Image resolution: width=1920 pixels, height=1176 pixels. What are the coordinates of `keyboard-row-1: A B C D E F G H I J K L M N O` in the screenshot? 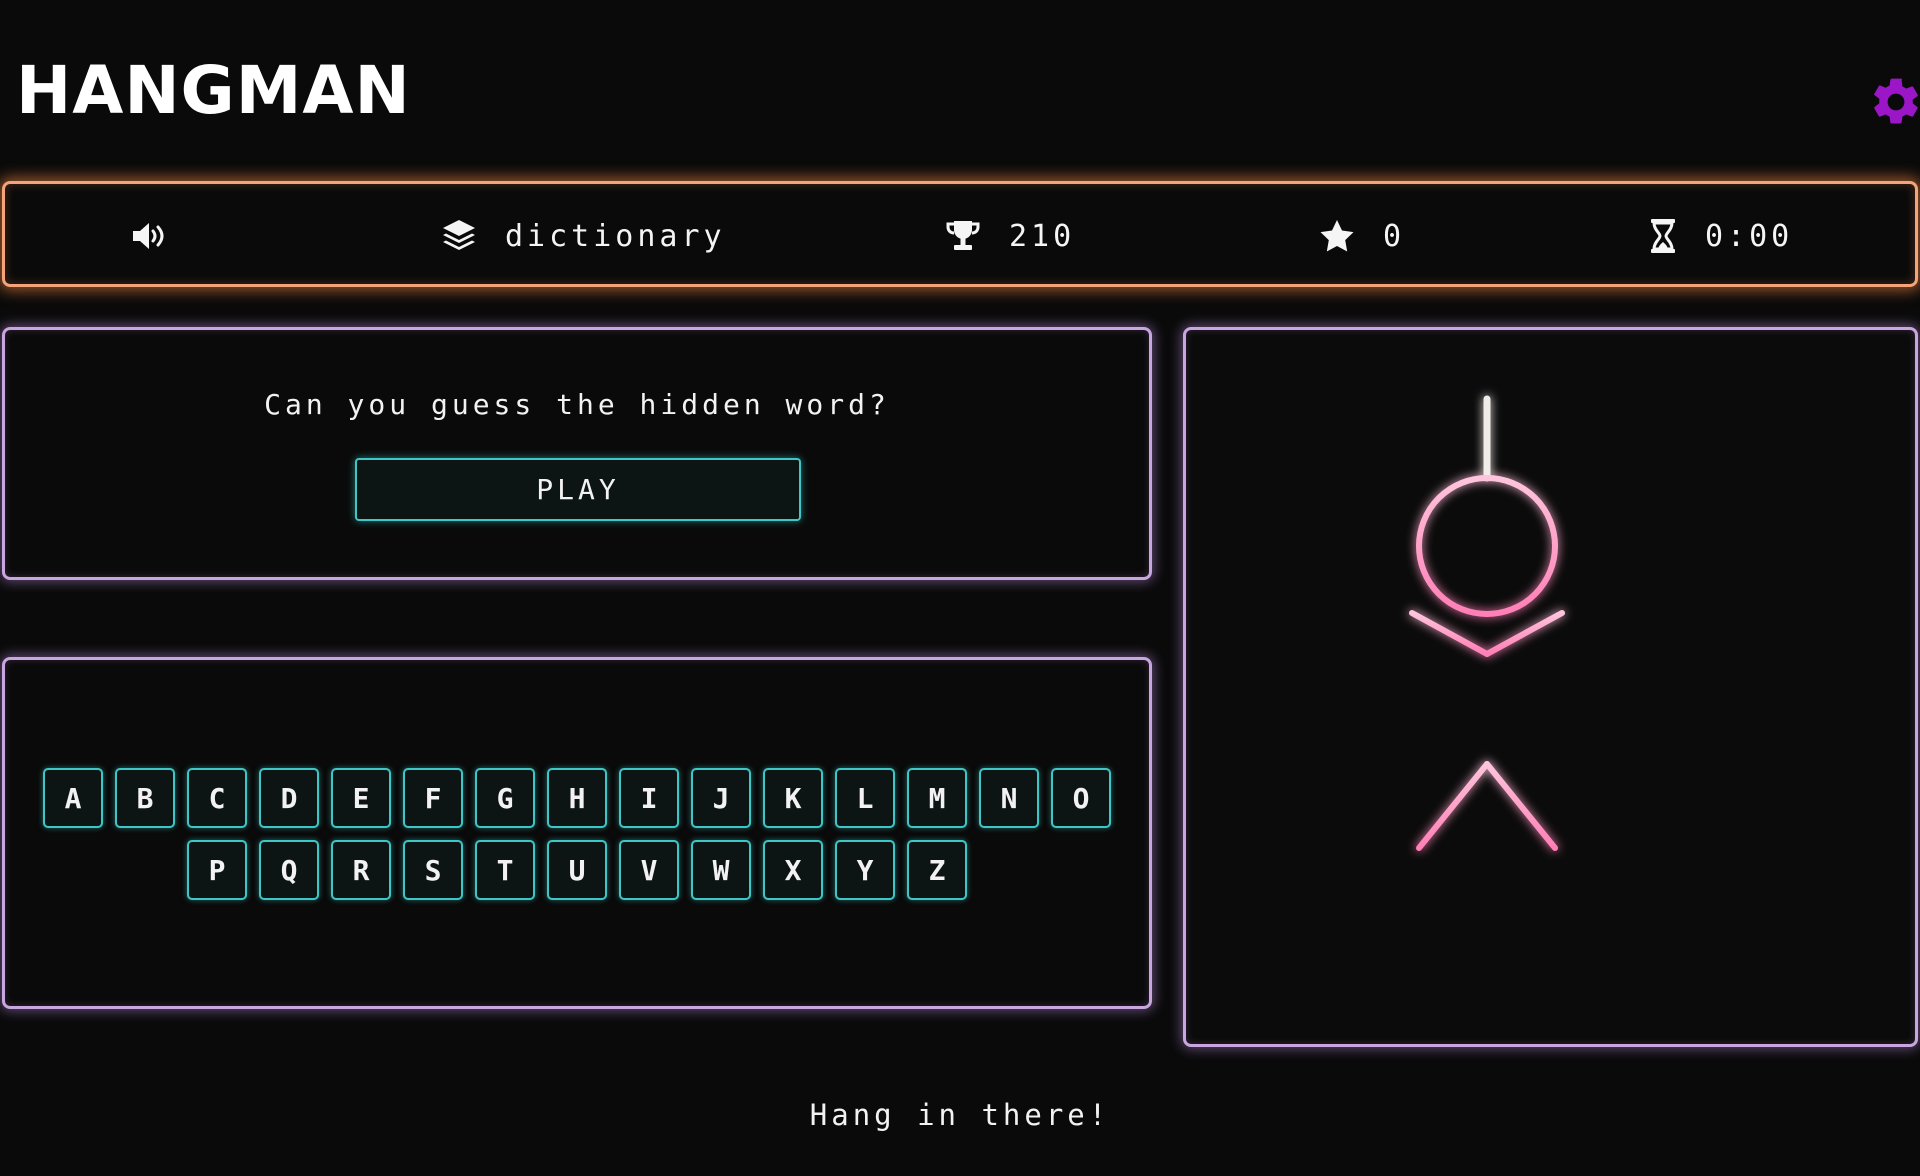 It's located at (577, 798).